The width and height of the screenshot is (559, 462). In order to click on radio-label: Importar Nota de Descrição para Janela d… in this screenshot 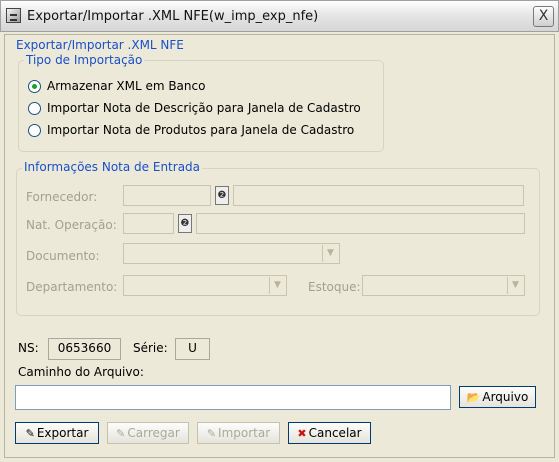, I will do `click(204, 108)`.